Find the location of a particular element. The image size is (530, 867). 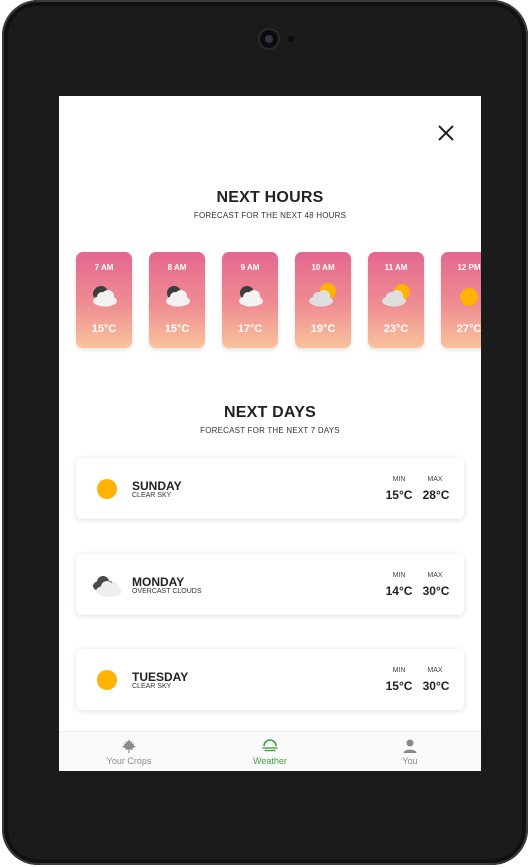

hour-temp: 17°C is located at coordinates (250, 329).